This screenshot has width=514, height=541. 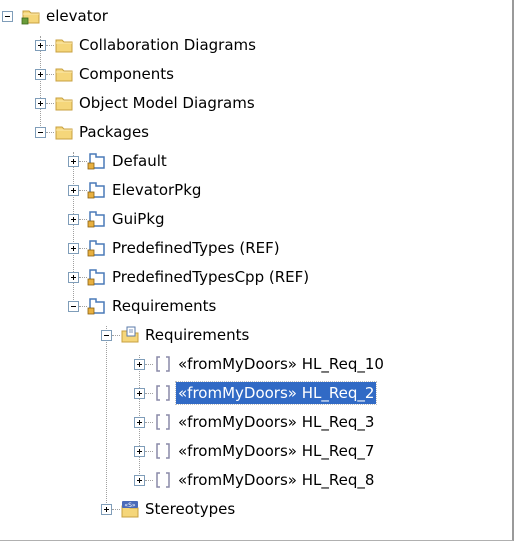 What do you see at coordinates (190, 509) in the screenshot?
I see `tree-item-label: Stereotypes` at bounding box center [190, 509].